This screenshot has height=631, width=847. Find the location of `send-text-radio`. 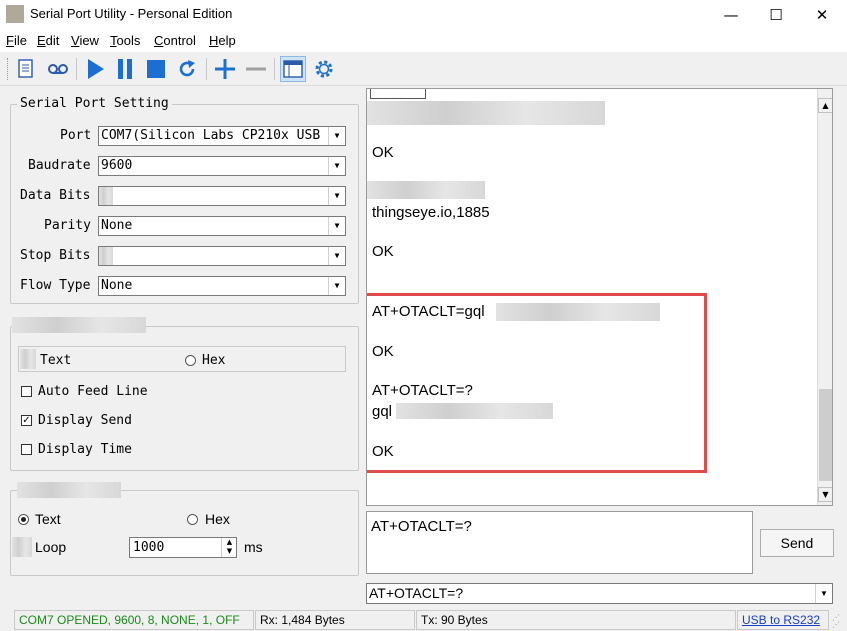

send-text-radio is located at coordinates (23, 519).